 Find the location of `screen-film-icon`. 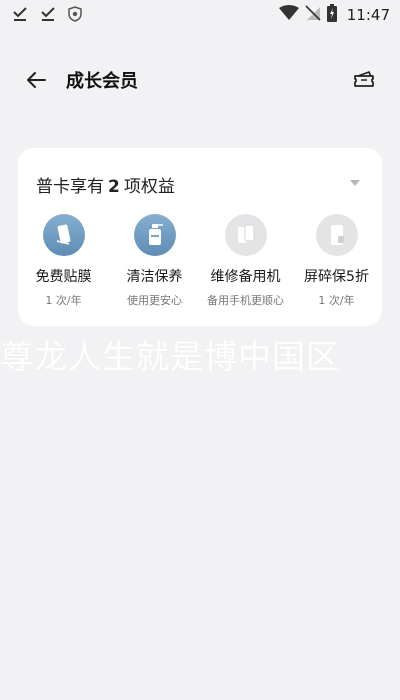

screen-film-icon is located at coordinates (63, 235).